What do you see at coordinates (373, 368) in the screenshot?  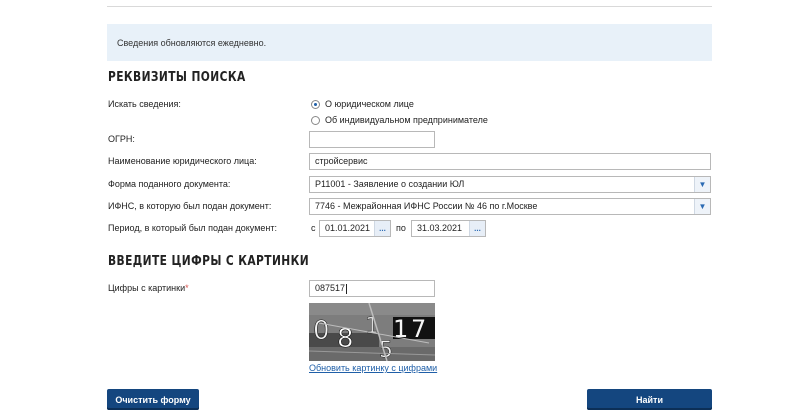 I see `refresh-captcha-link: Обновить картинку с цифрами` at bounding box center [373, 368].